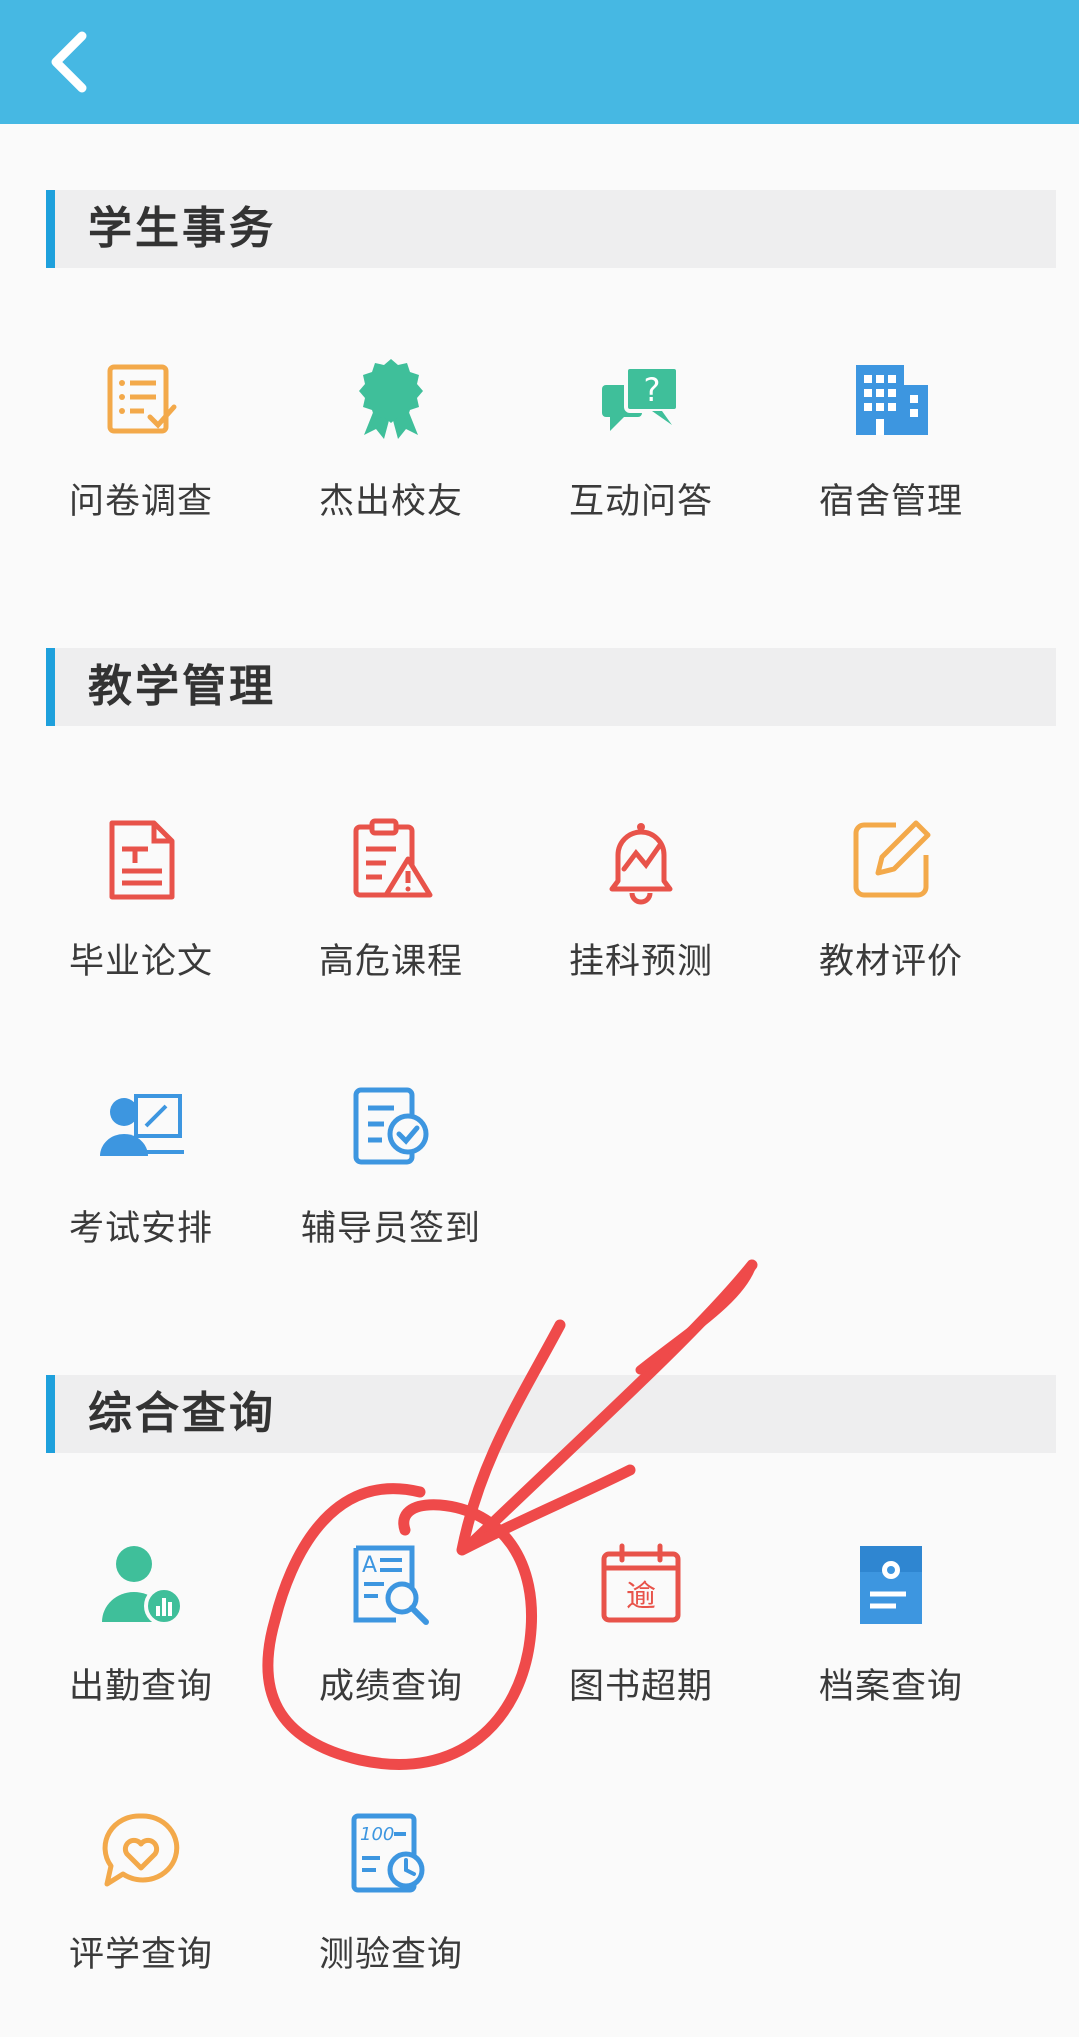 This screenshot has height=2037, width=1079. I want to click on tile-label: 档案查询, so click(890, 1687).